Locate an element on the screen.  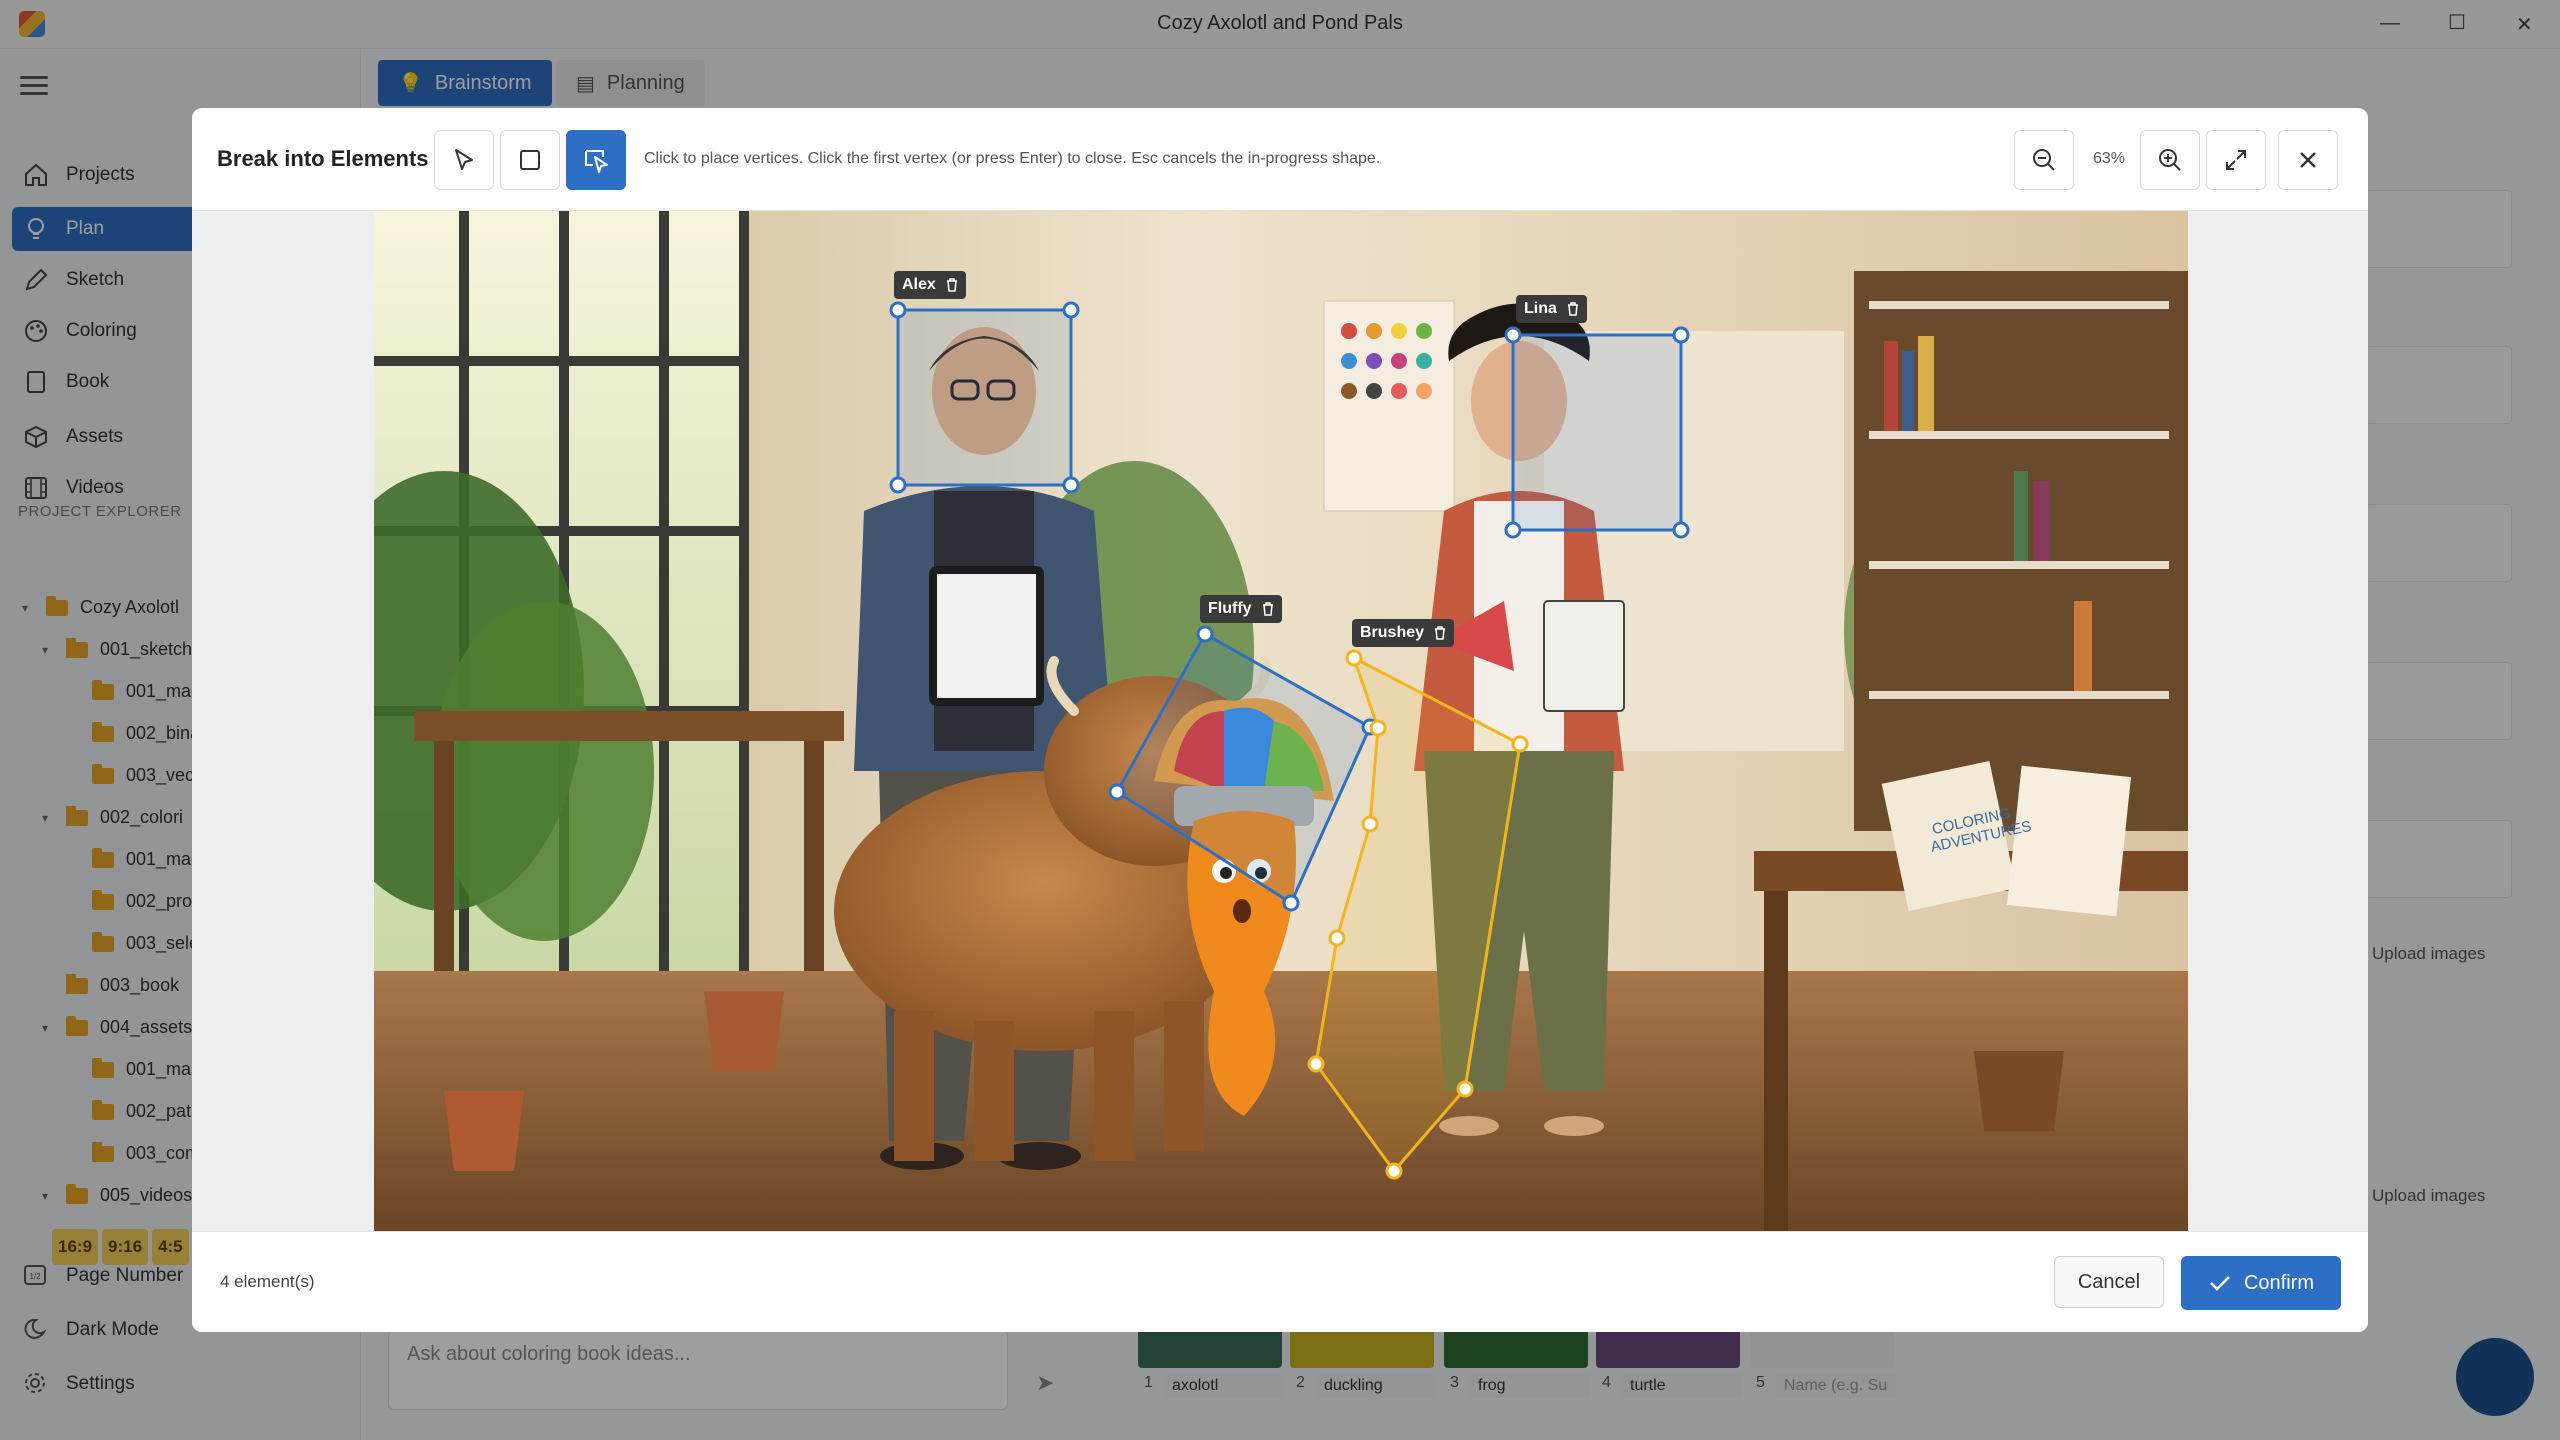
zoom-out-button is located at coordinates (2044, 160).